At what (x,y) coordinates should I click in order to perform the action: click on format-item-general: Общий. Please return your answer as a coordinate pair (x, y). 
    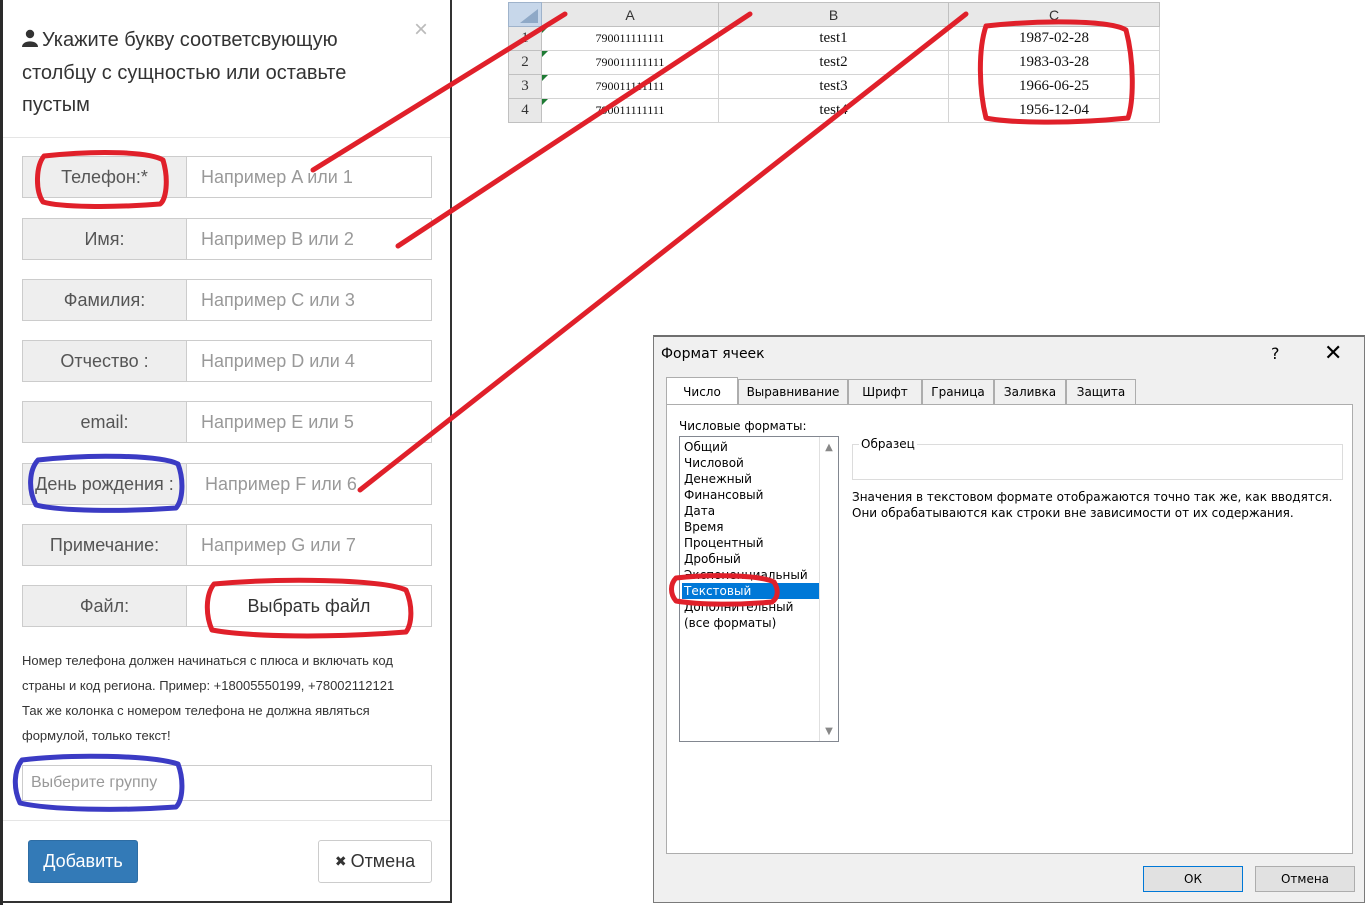
    Looking at the image, I should click on (752, 447).